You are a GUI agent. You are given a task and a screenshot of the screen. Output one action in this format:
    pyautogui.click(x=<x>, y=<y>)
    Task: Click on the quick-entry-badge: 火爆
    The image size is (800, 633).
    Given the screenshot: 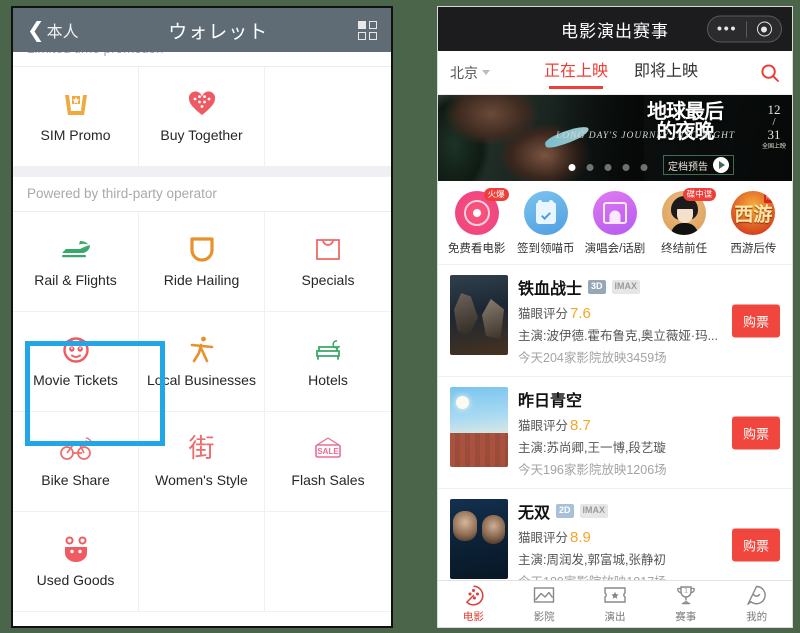 What is the action you would take?
    pyautogui.click(x=496, y=194)
    